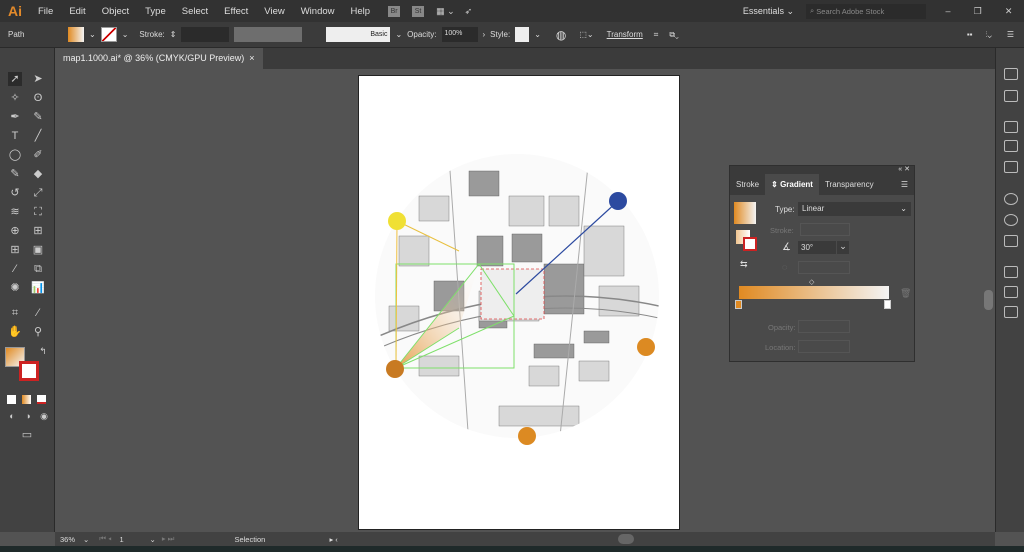  Describe the element at coordinates (418, 11) in the screenshot. I see `stock-button: St` at that location.